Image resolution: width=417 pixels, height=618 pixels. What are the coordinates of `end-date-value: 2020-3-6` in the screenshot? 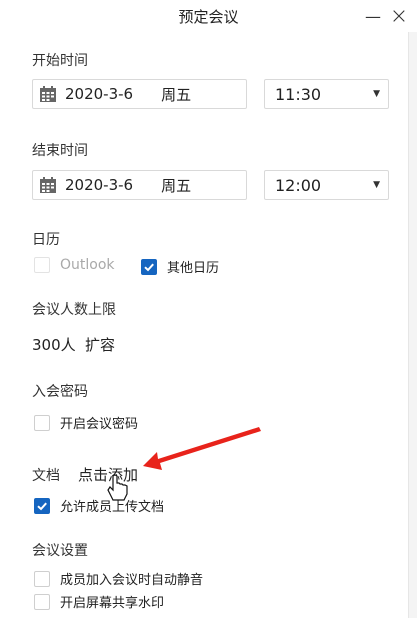 It's located at (99, 185).